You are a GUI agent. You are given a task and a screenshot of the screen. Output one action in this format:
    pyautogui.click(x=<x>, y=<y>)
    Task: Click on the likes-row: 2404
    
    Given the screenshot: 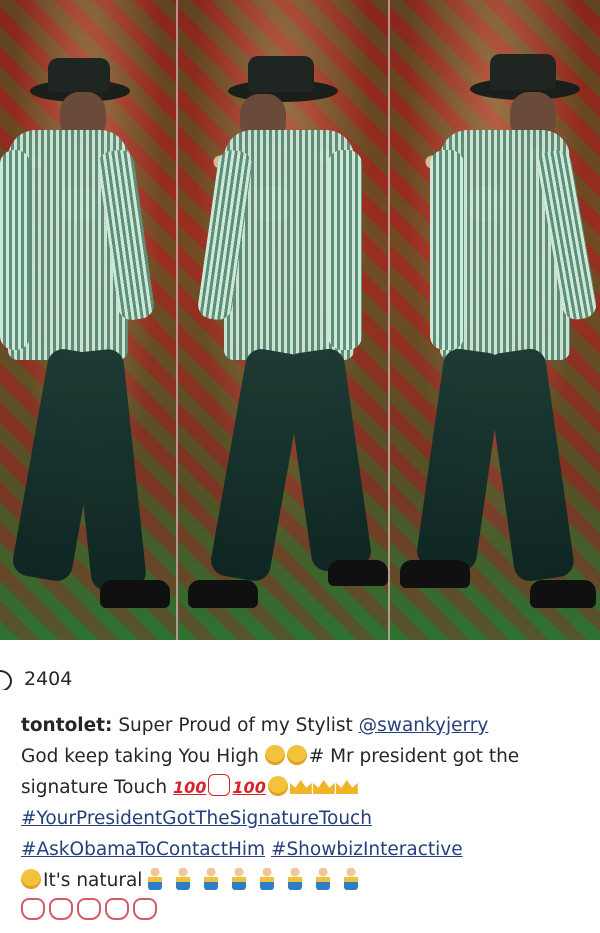 What is the action you would take?
    pyautogui.click(x=36, y=679)
    